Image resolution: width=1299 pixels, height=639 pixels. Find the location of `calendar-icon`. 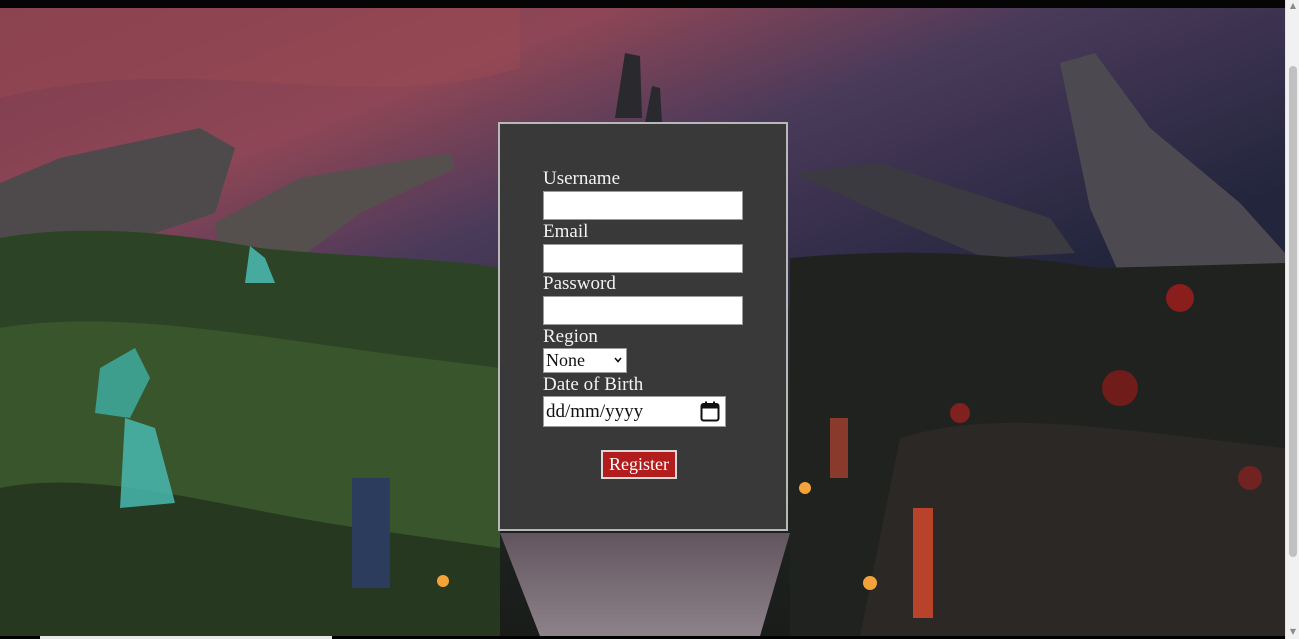

calendar-icon is located at coordinates (710, 411).